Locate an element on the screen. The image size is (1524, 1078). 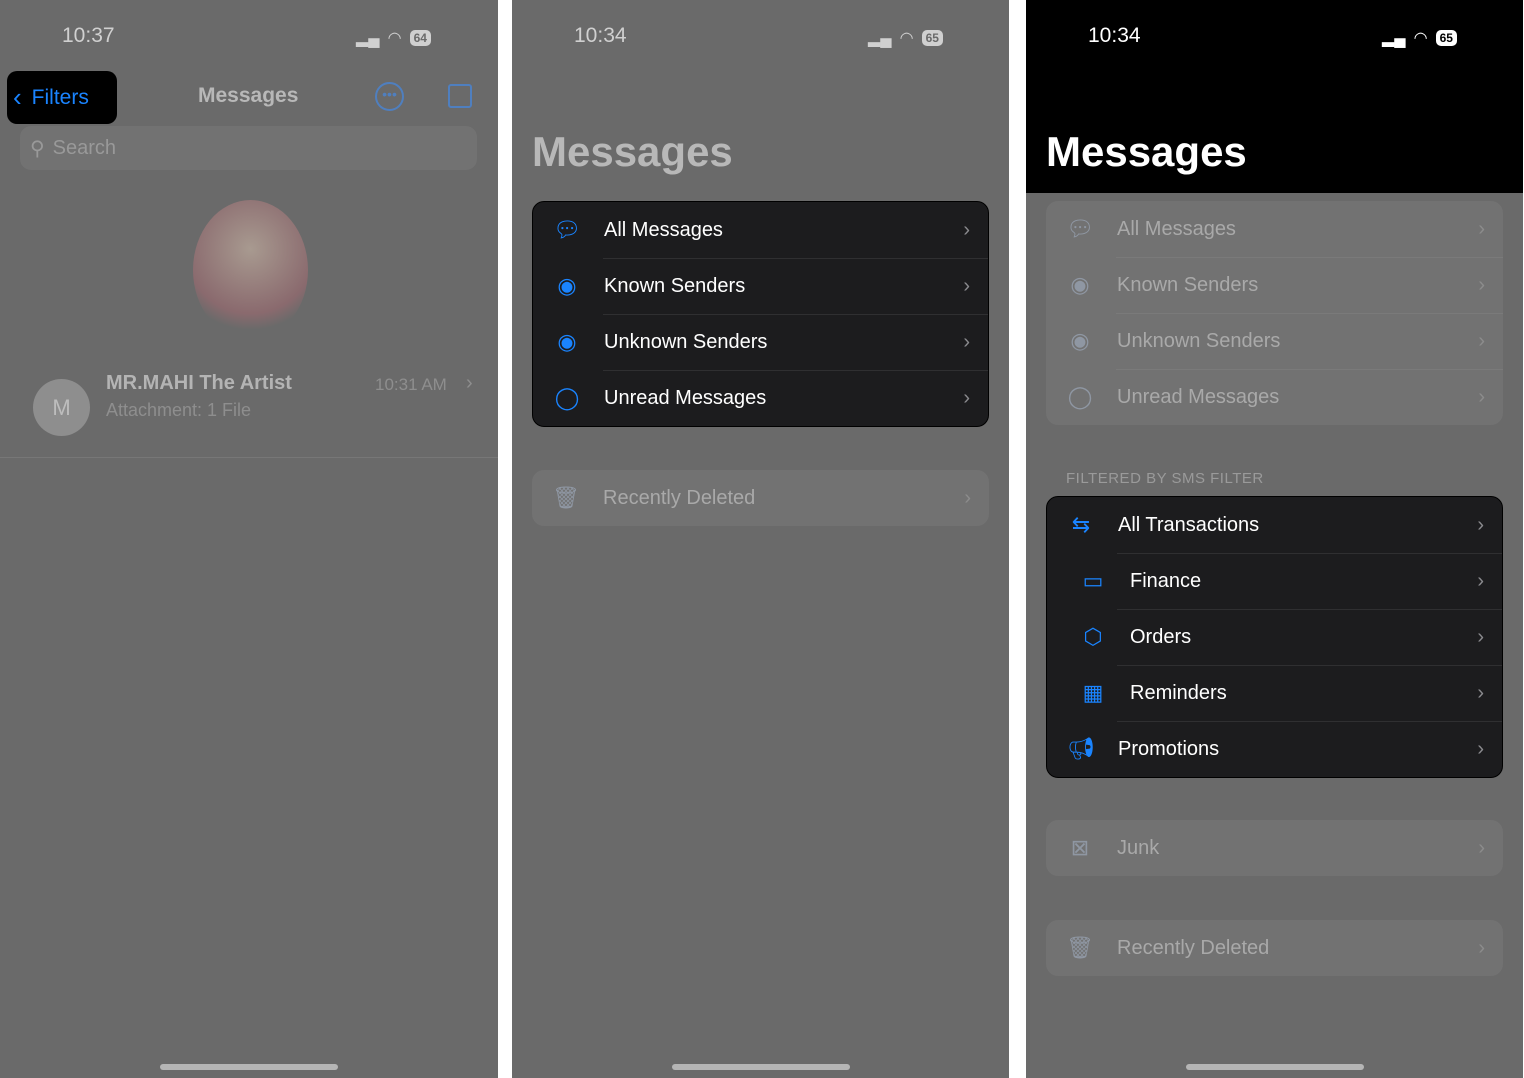
calendar-clock-icon: ▦ is located at coordinates (1093, 692).